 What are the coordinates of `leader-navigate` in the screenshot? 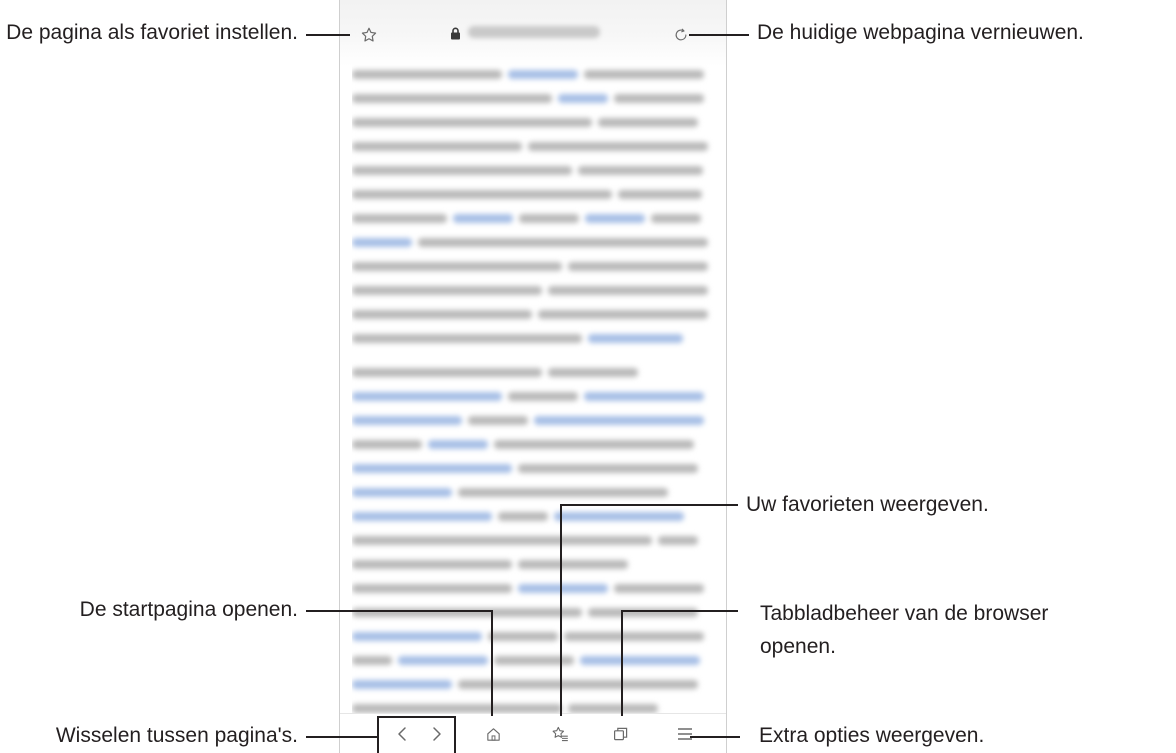 It's located at (342, 737).